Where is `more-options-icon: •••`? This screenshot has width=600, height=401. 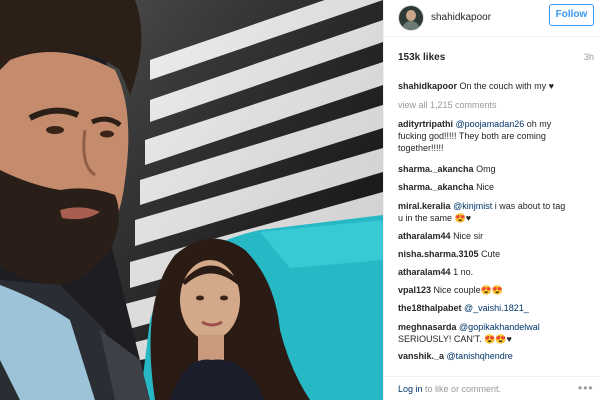
more-options-icon: ••• is located at coordinates (586, 388).